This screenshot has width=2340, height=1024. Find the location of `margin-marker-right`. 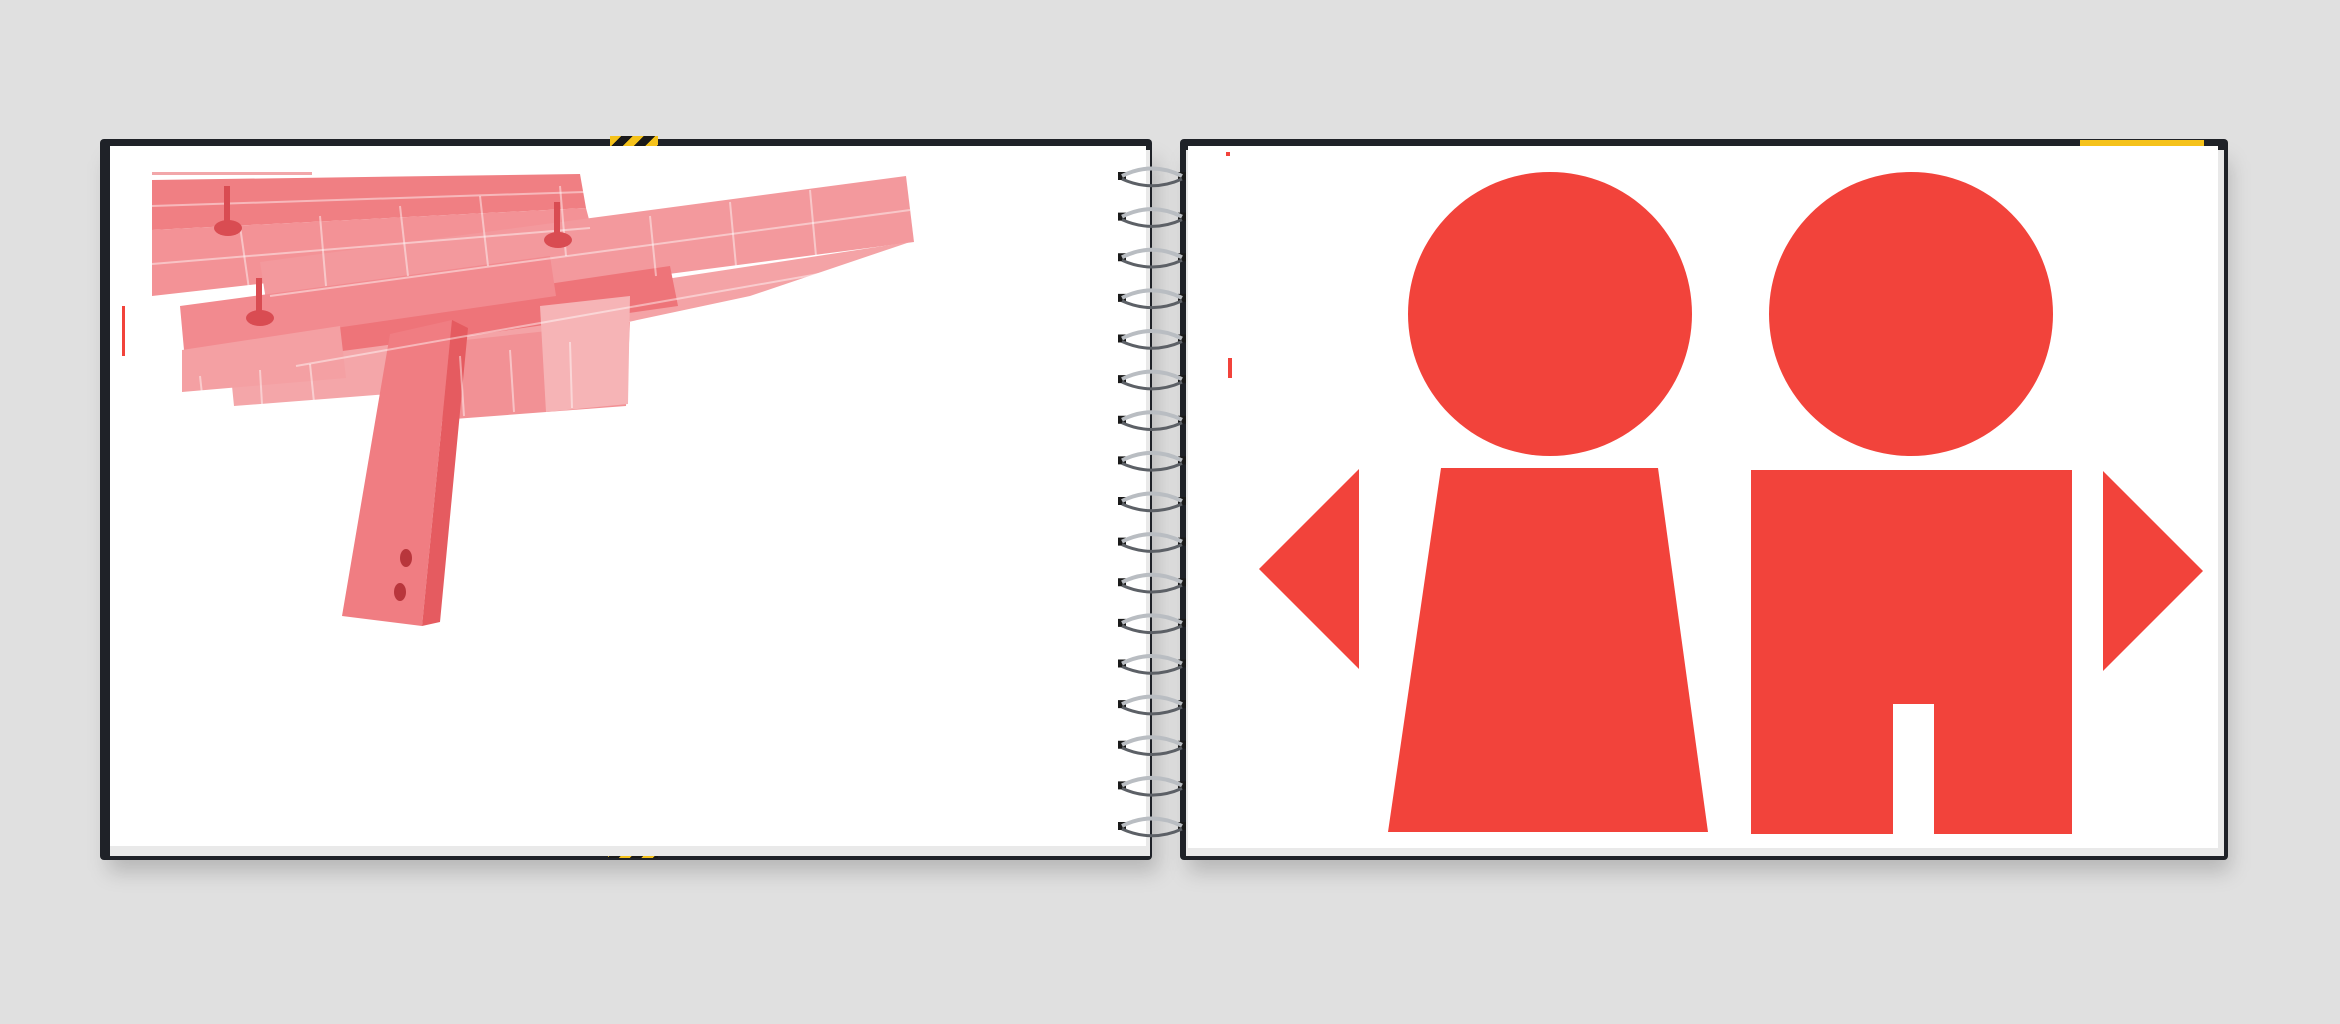

margin-marker-right is located at coordinates (1230, 368).